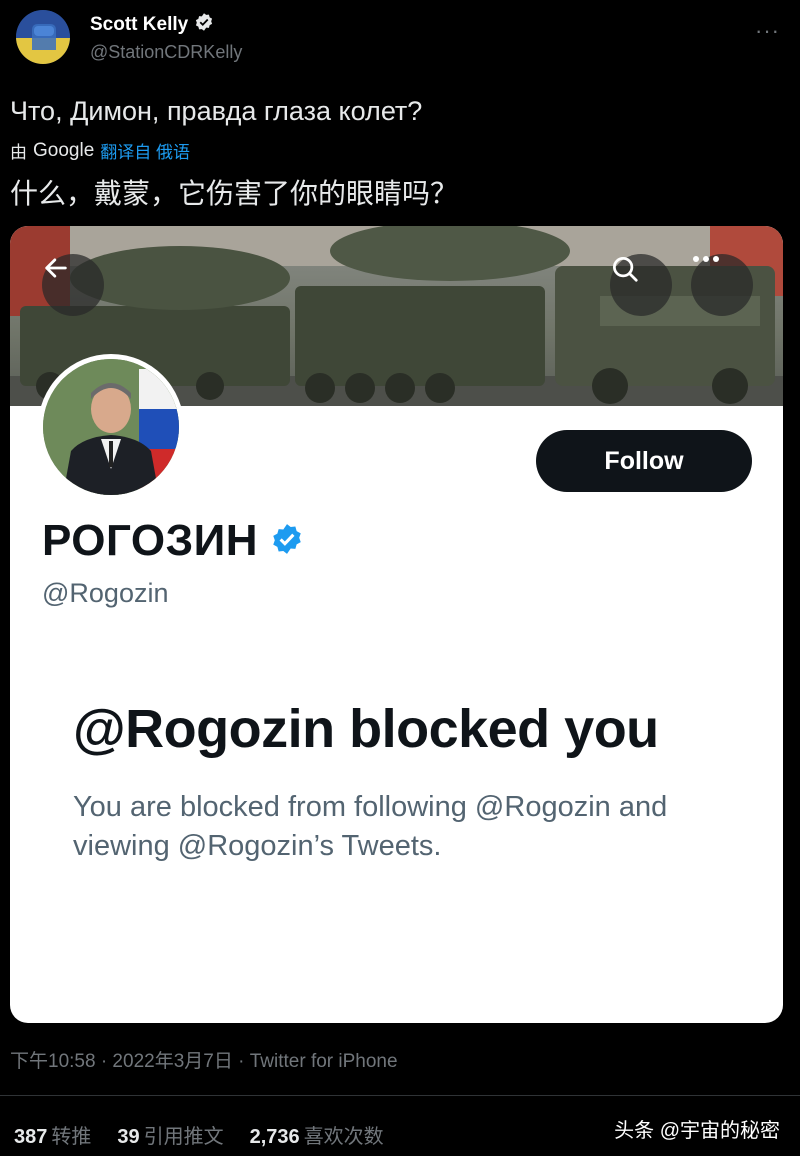  What do you see at coordinates (204, 1059) in the screenshot?
I see `tweet-timestamp: 下午10:58 · 2022年3月7日 · Twitter for iPhone` at bounding box center [204, 1059].